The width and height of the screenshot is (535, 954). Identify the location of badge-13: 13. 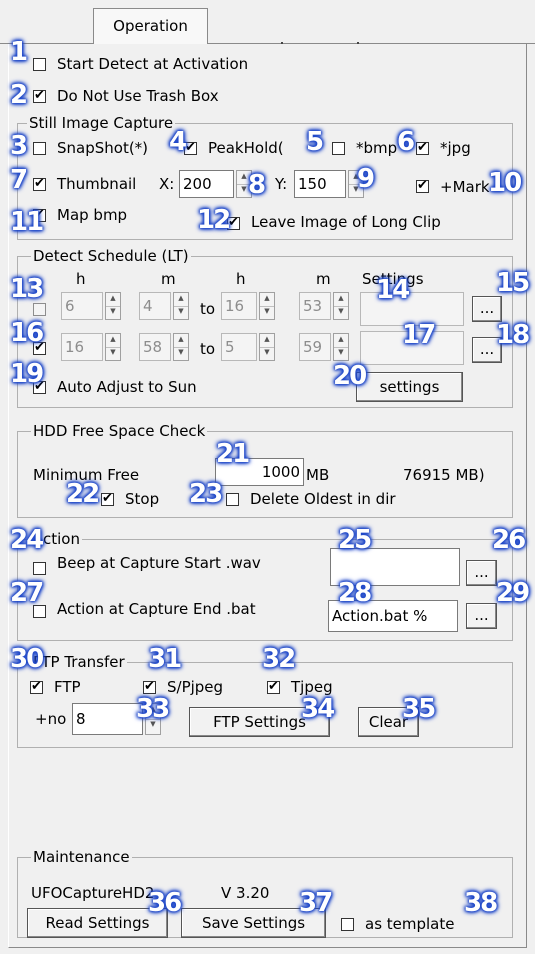
(27, 289).